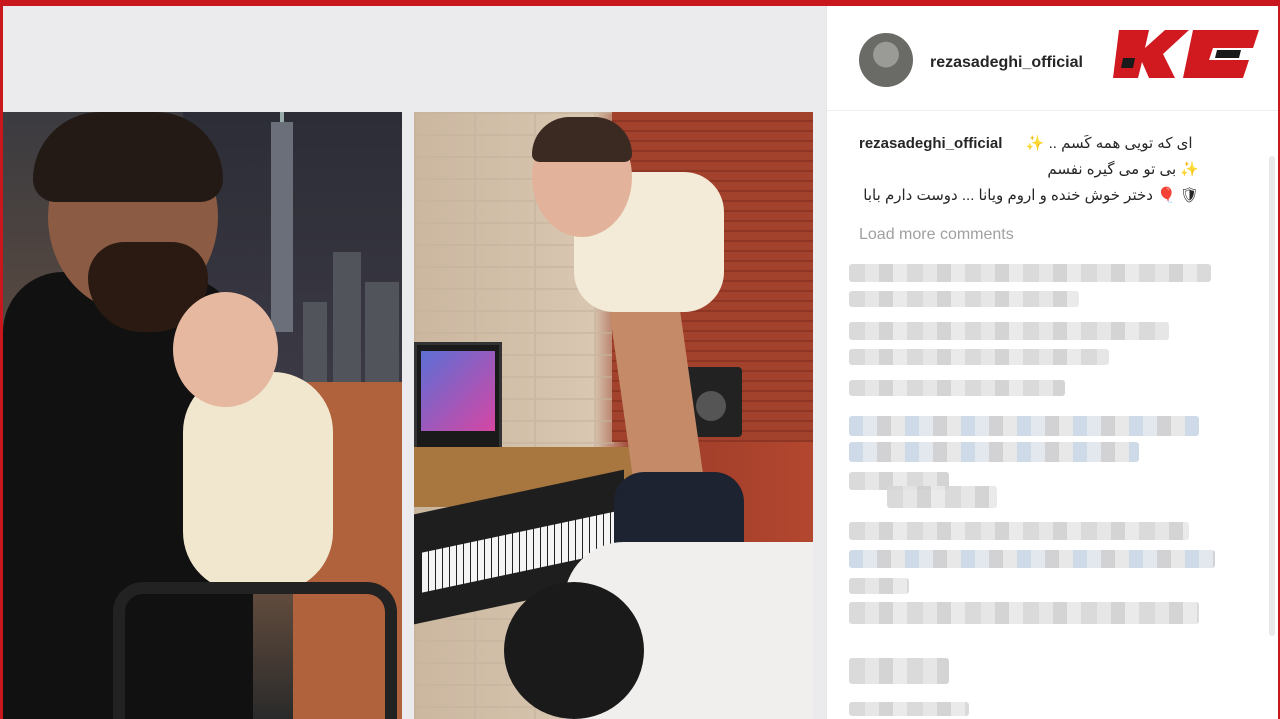 The height and width of the screenshot is (719, 1280). I want to click on man-hair, so click(128, 157).